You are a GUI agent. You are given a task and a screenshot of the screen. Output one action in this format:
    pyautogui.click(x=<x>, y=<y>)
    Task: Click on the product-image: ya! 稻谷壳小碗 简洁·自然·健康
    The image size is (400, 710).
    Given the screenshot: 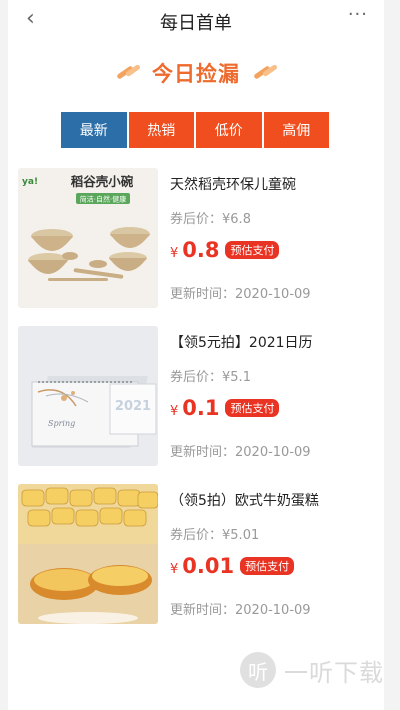 What is the action you would take?
    pyautogui.click(x=88, y=238)
    